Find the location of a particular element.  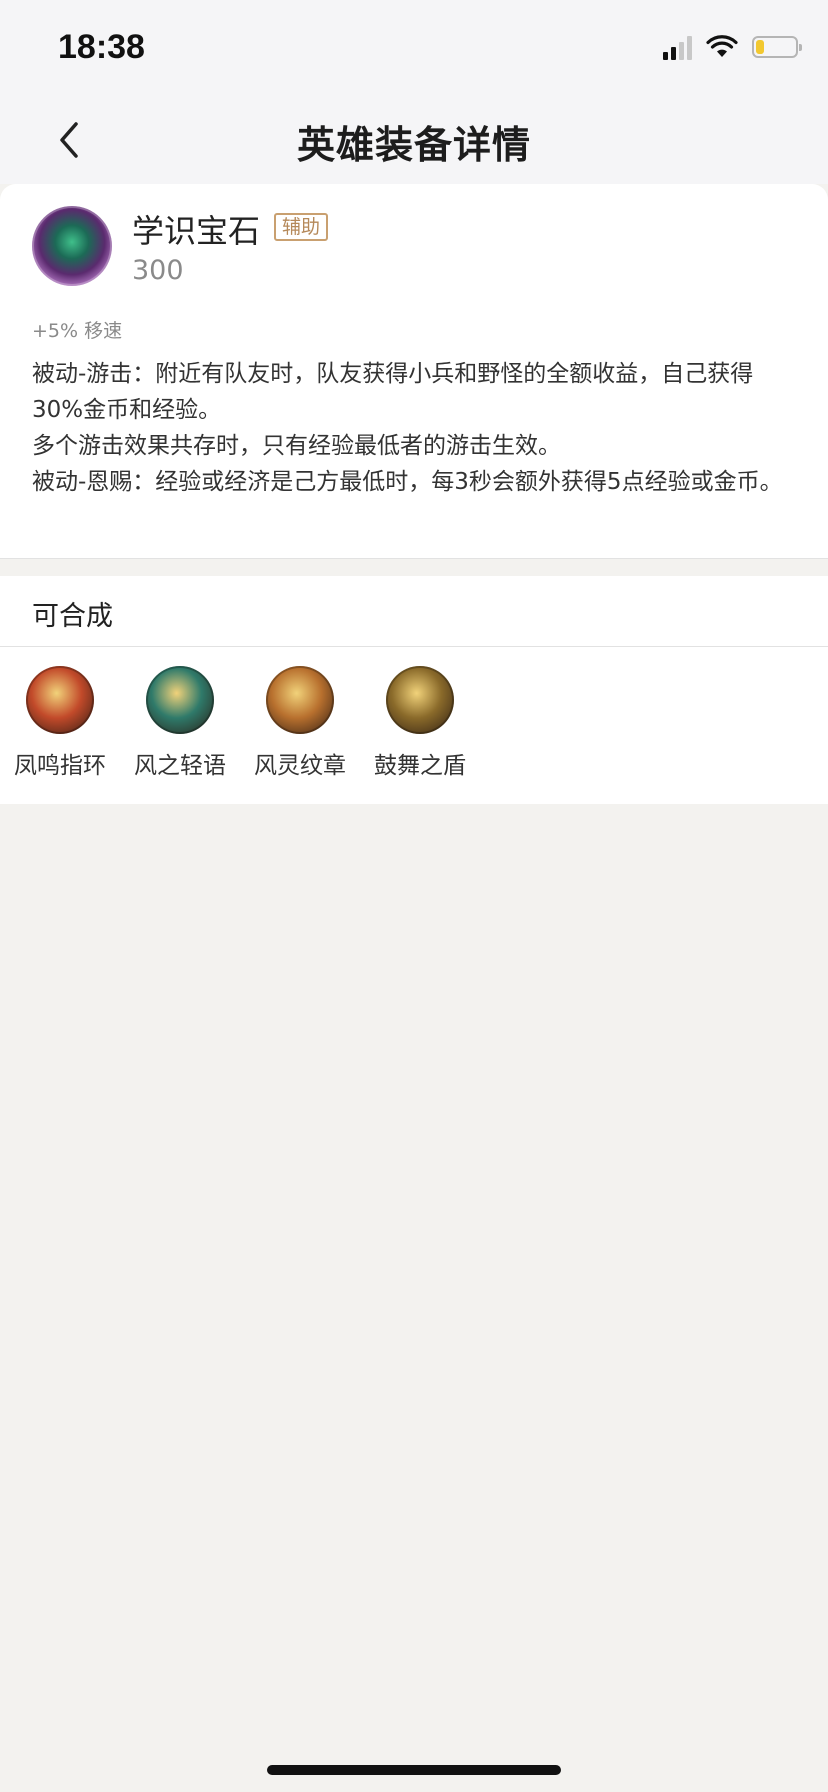

composable-item-wind-whisper: 风之轻语 is located at coordinates (180, 723).